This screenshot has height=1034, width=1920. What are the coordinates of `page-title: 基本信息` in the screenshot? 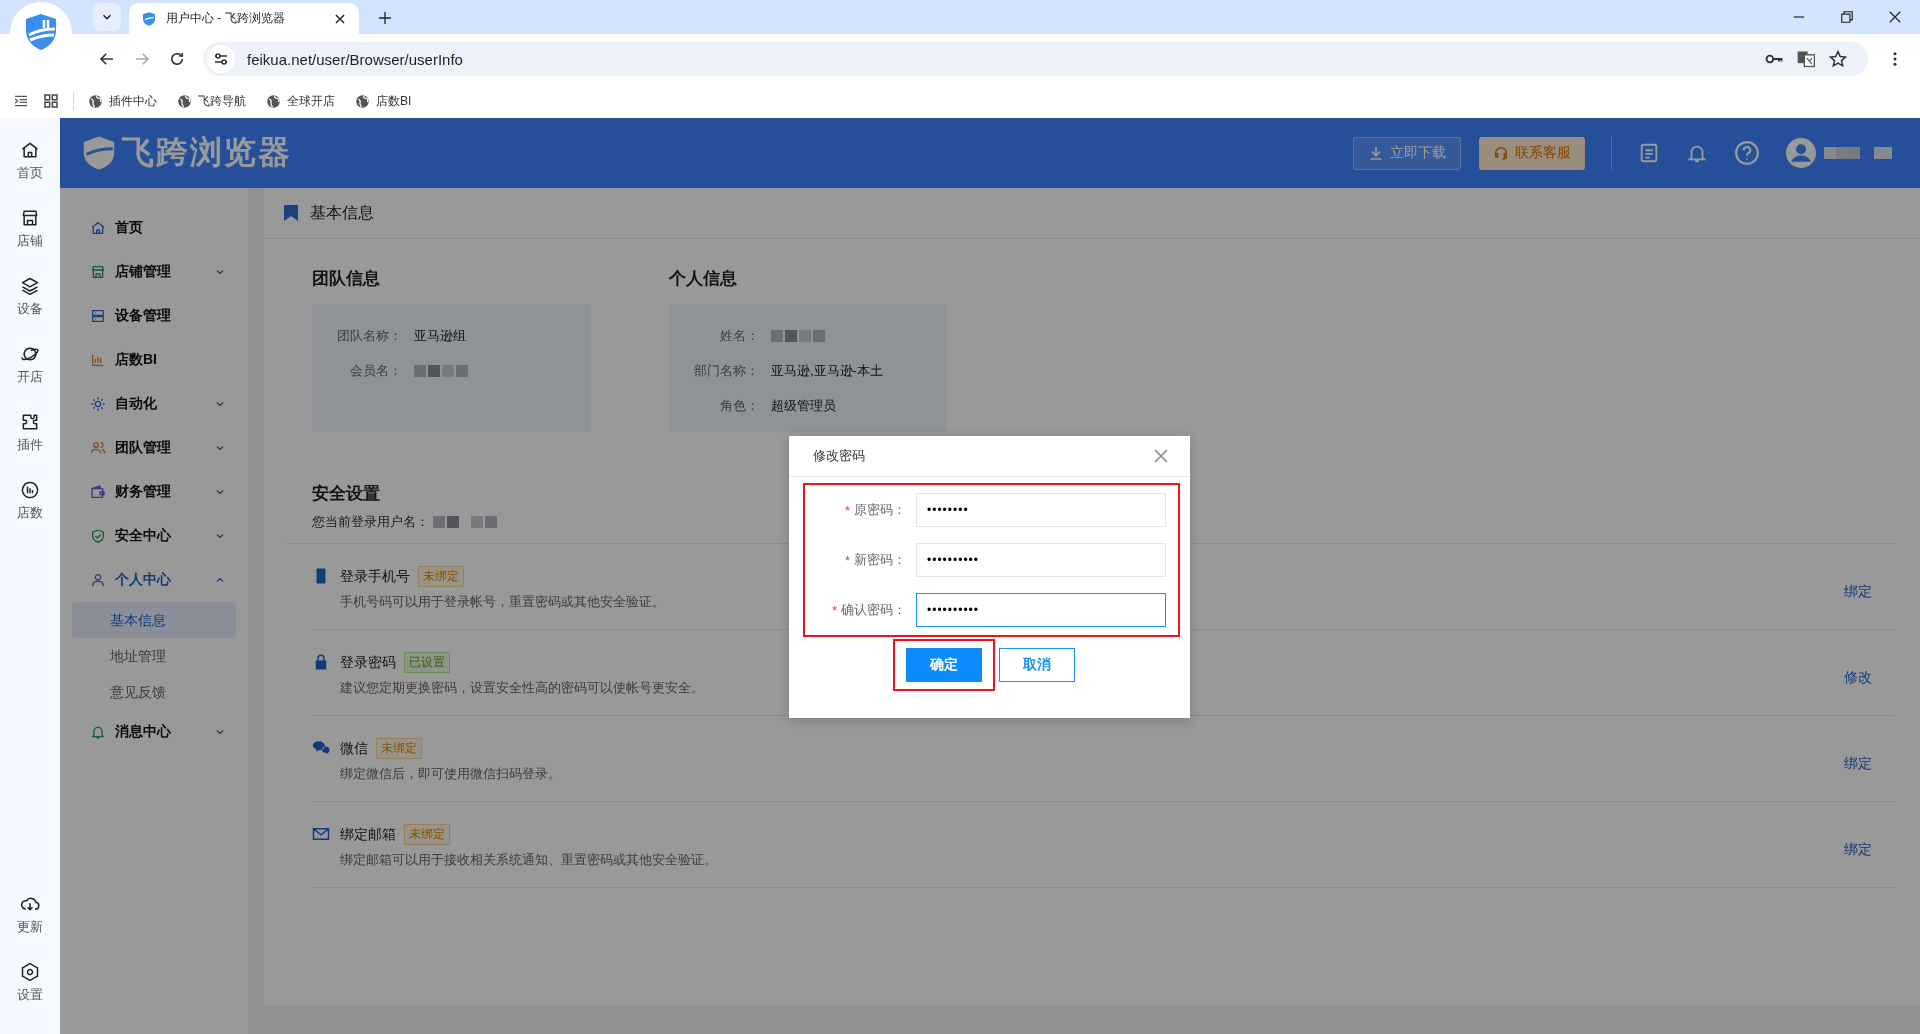 It's located at (342, 212).